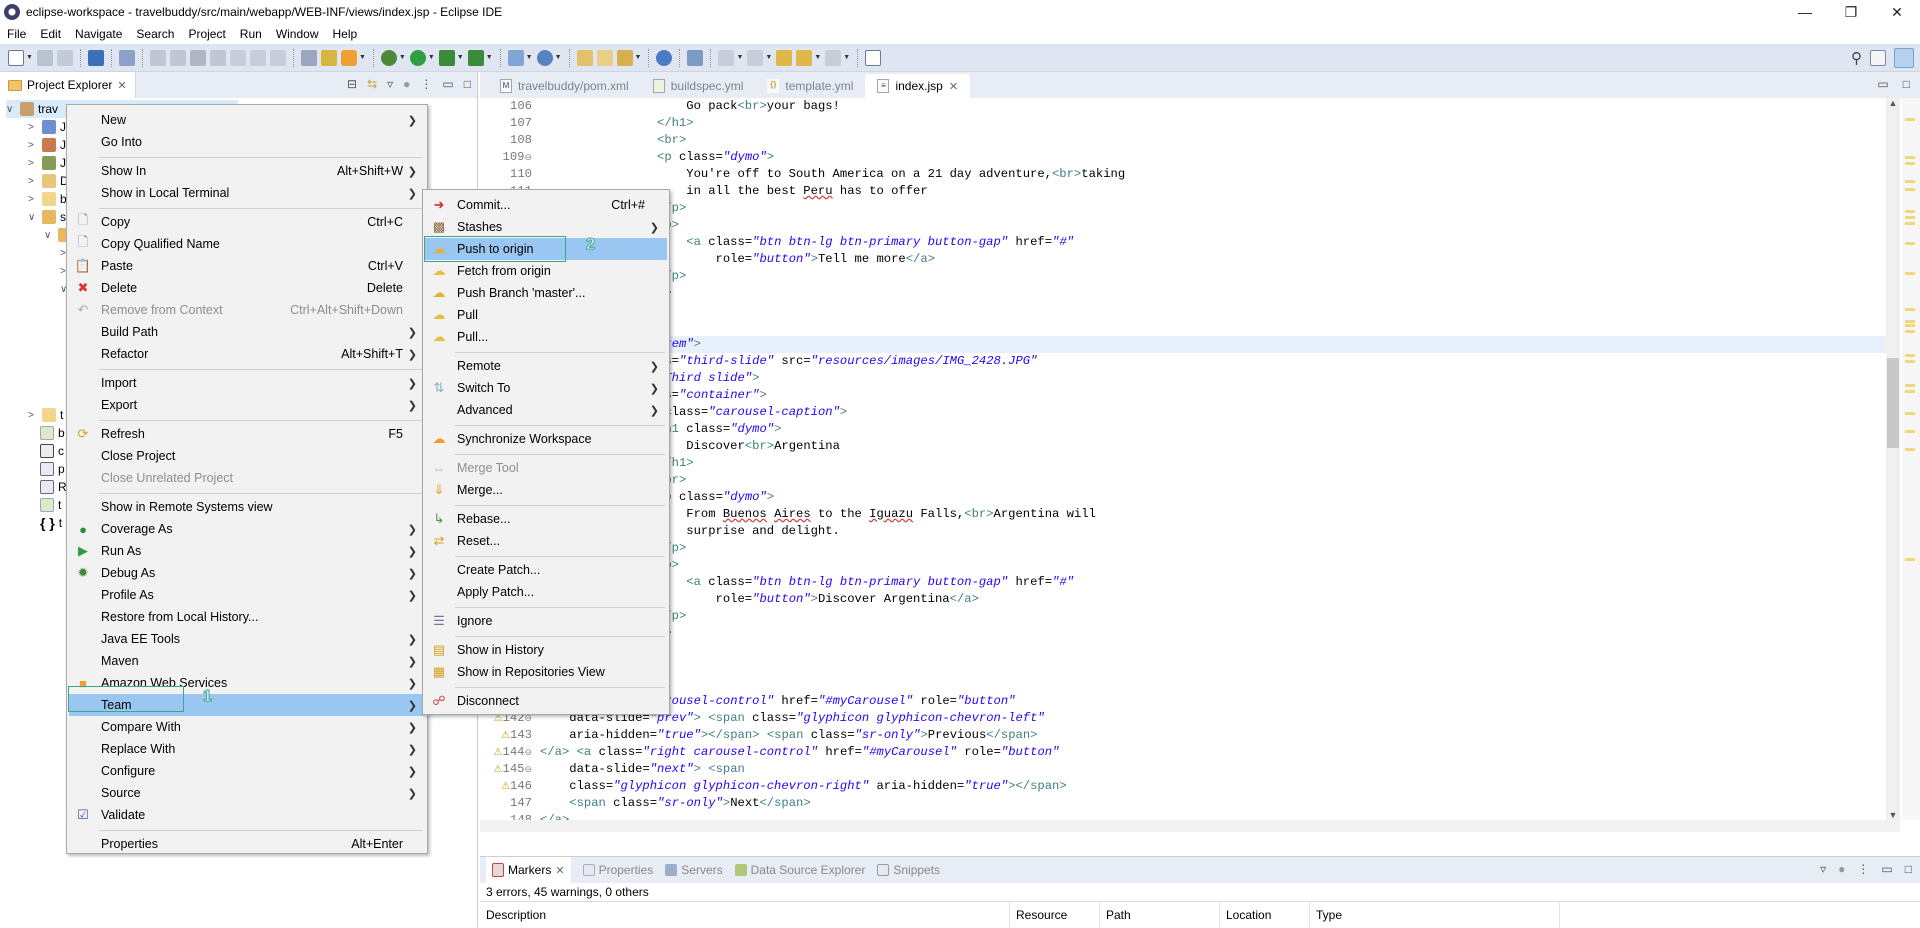  Describe the element at coordinates (247, 844) in the screenshot. I see `menu-item-properties: Properties Alt+Enter` at that location.